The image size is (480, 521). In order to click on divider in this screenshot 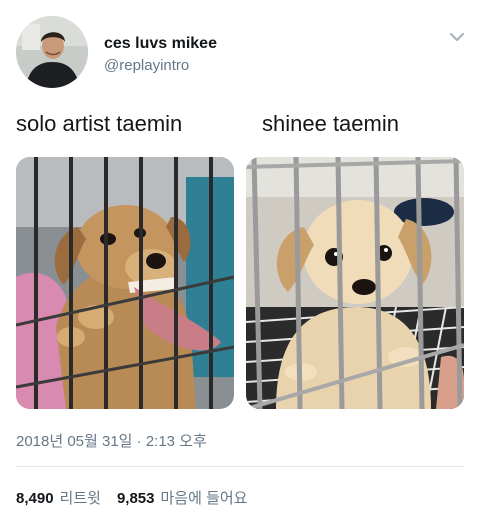, I will do `click(240, 466)`.